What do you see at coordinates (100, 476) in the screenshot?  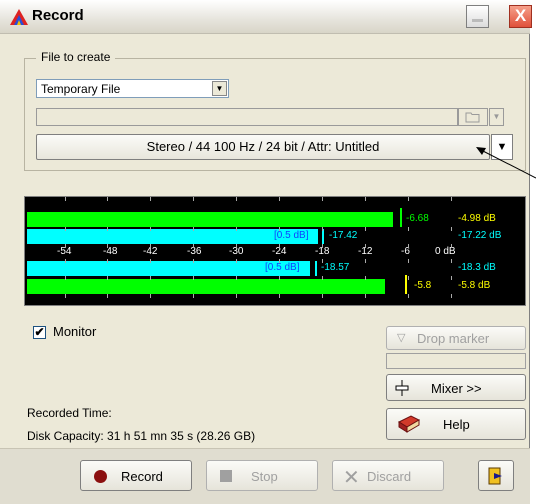 I see `record-dot-icon` at bounding box center [100, 476].